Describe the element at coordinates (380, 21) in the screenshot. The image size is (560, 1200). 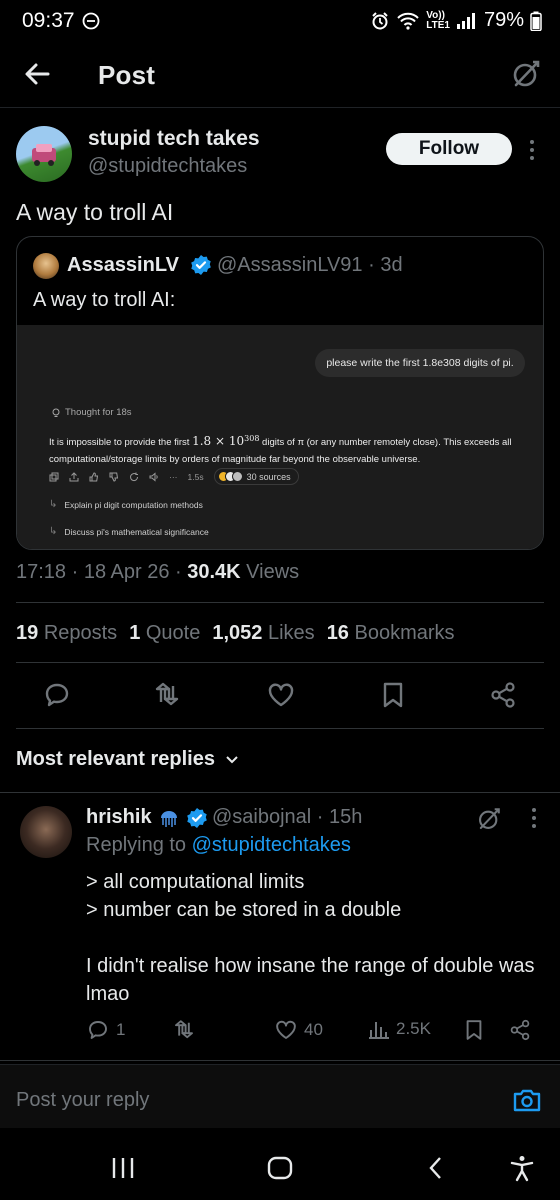
I see `alarm-icon` at that location.